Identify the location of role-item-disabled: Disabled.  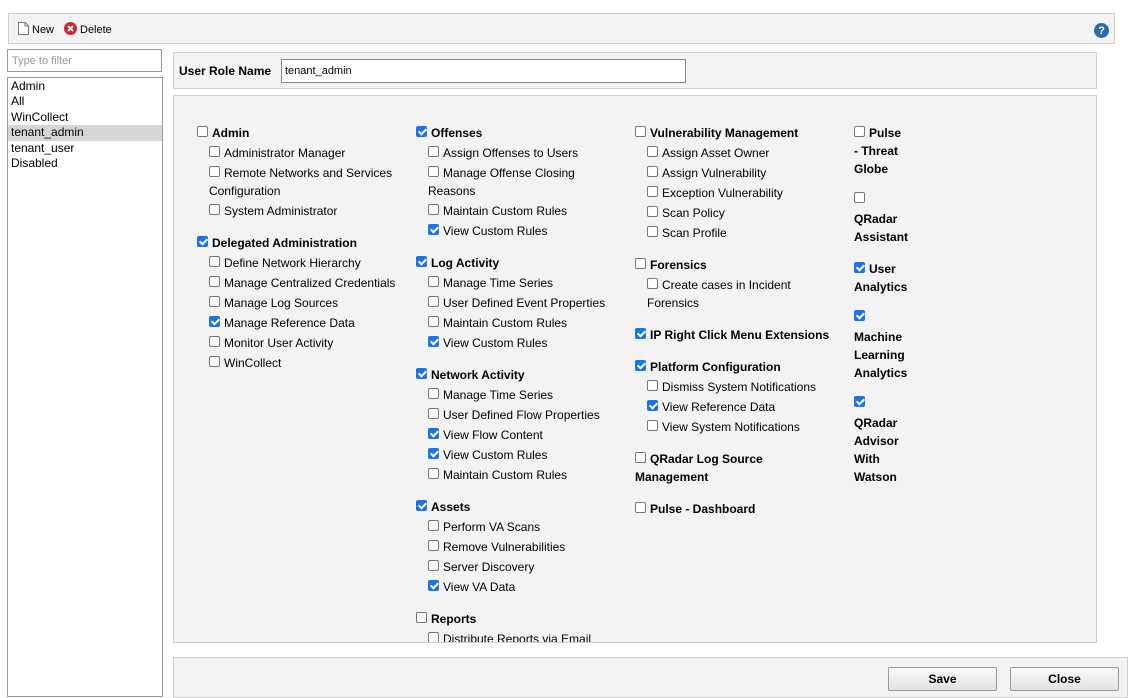
(85, 163).